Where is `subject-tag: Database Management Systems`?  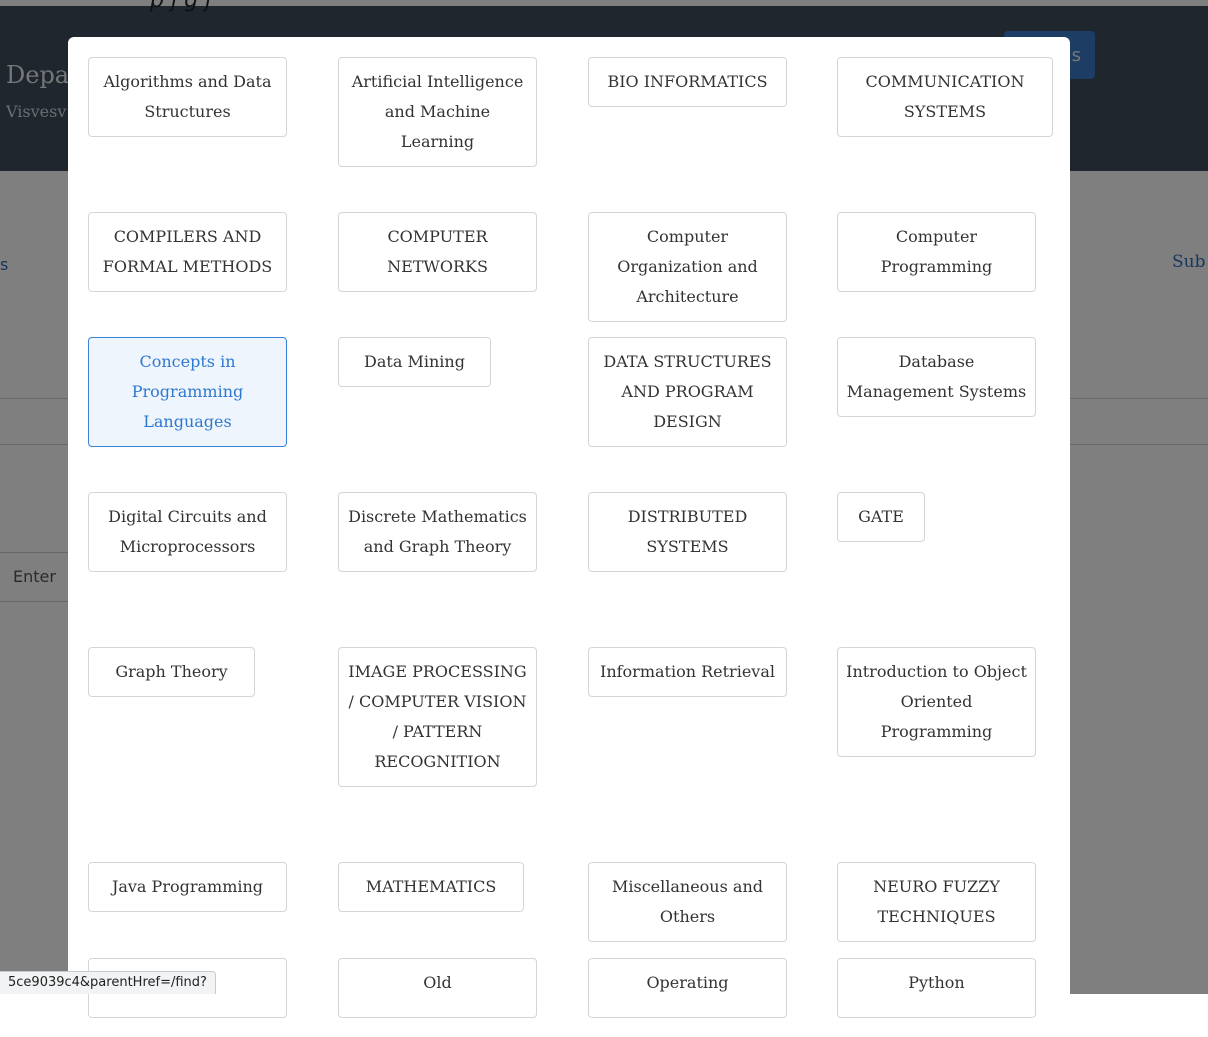 subject-tag: Database Management Systems is located at coordinates (936, 377).